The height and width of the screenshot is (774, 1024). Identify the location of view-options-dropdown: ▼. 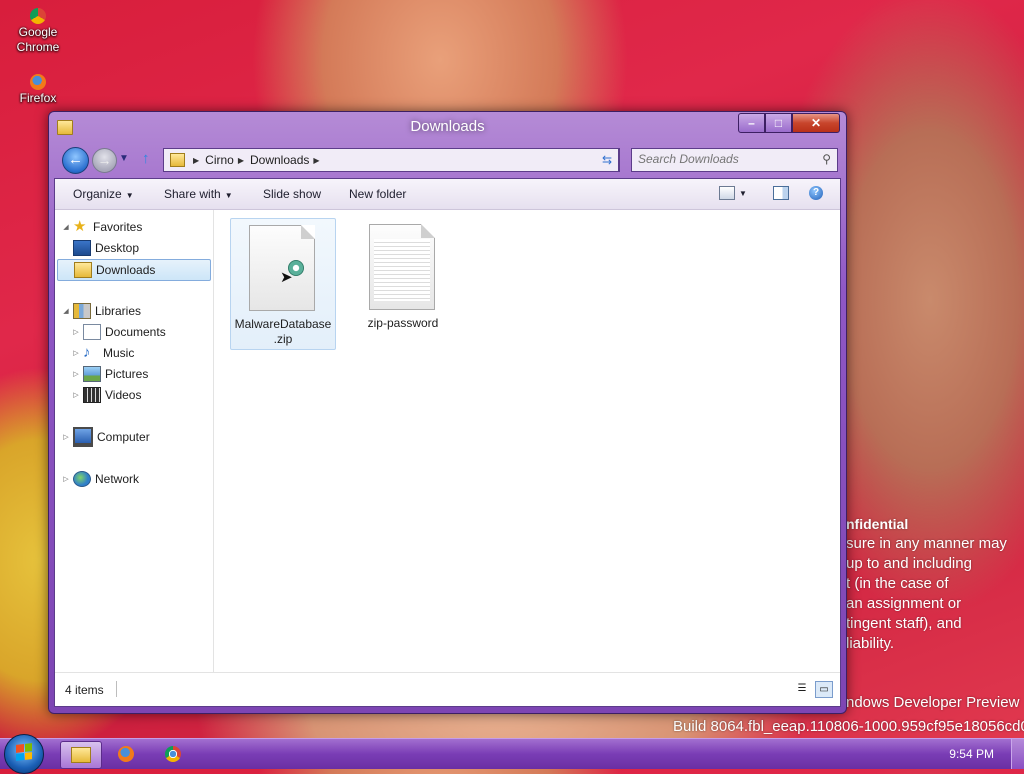
(743, 193).